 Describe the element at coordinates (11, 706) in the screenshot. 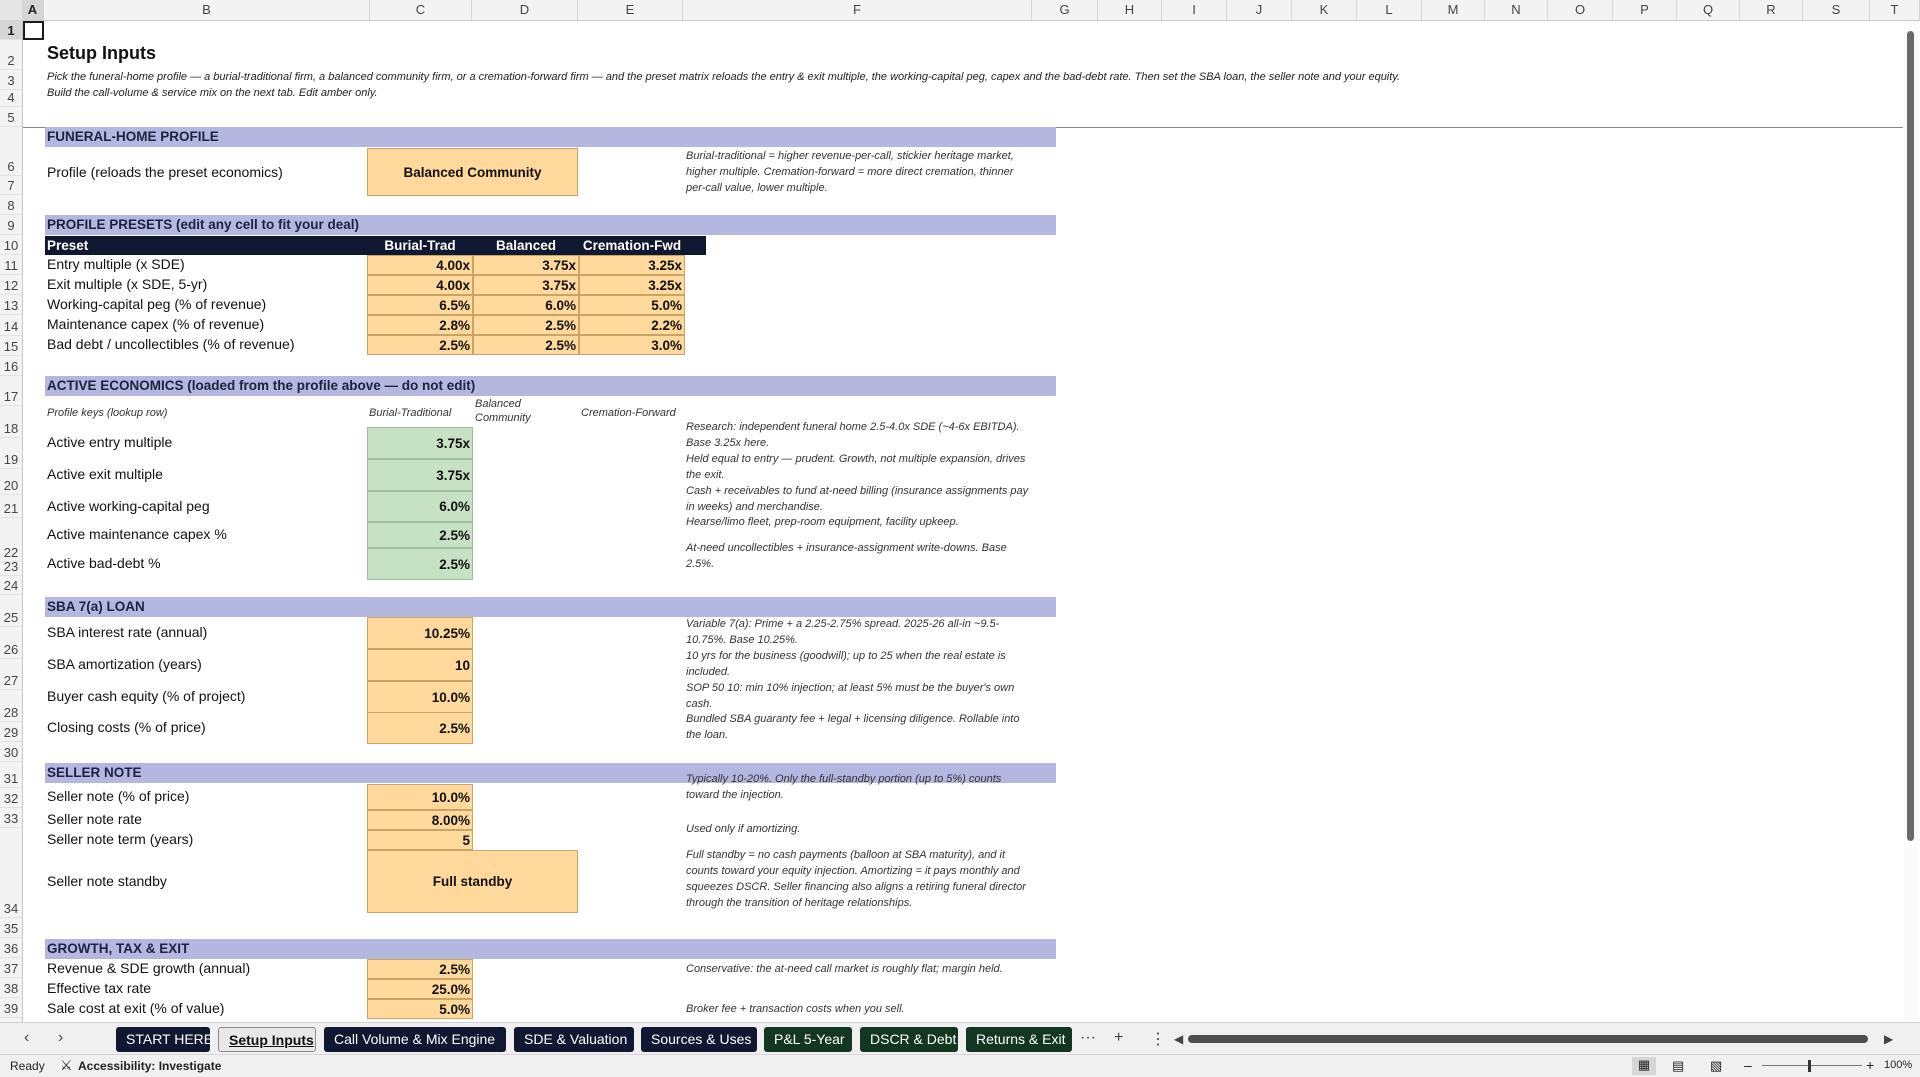

I see `row-header-28: 28` at that location.